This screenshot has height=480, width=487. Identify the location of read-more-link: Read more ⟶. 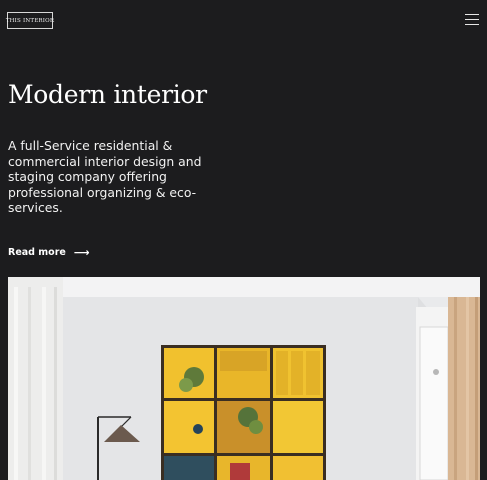
(49, 252).